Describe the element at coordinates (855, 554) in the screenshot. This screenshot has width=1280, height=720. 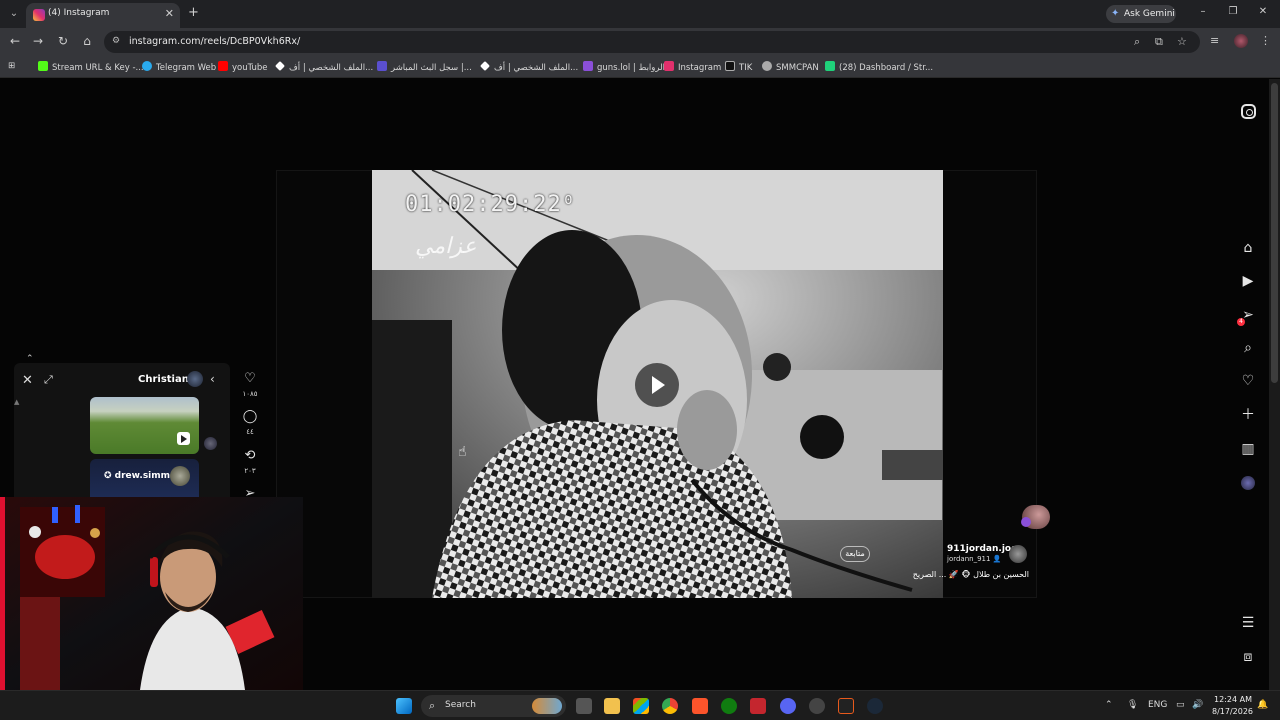
I see `follow-button: متابعة` at that location.